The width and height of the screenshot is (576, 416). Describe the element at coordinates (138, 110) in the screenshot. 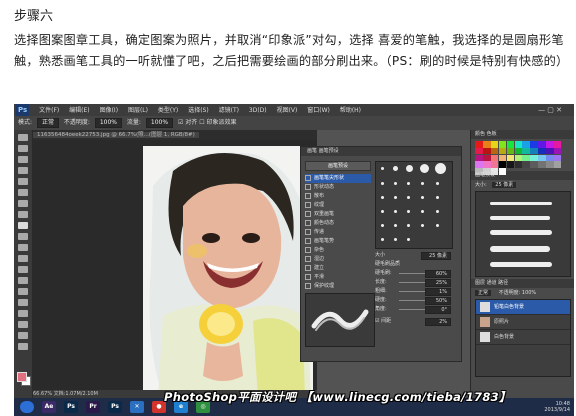

I see `menu-item-layer: 图层(L)` at that location.